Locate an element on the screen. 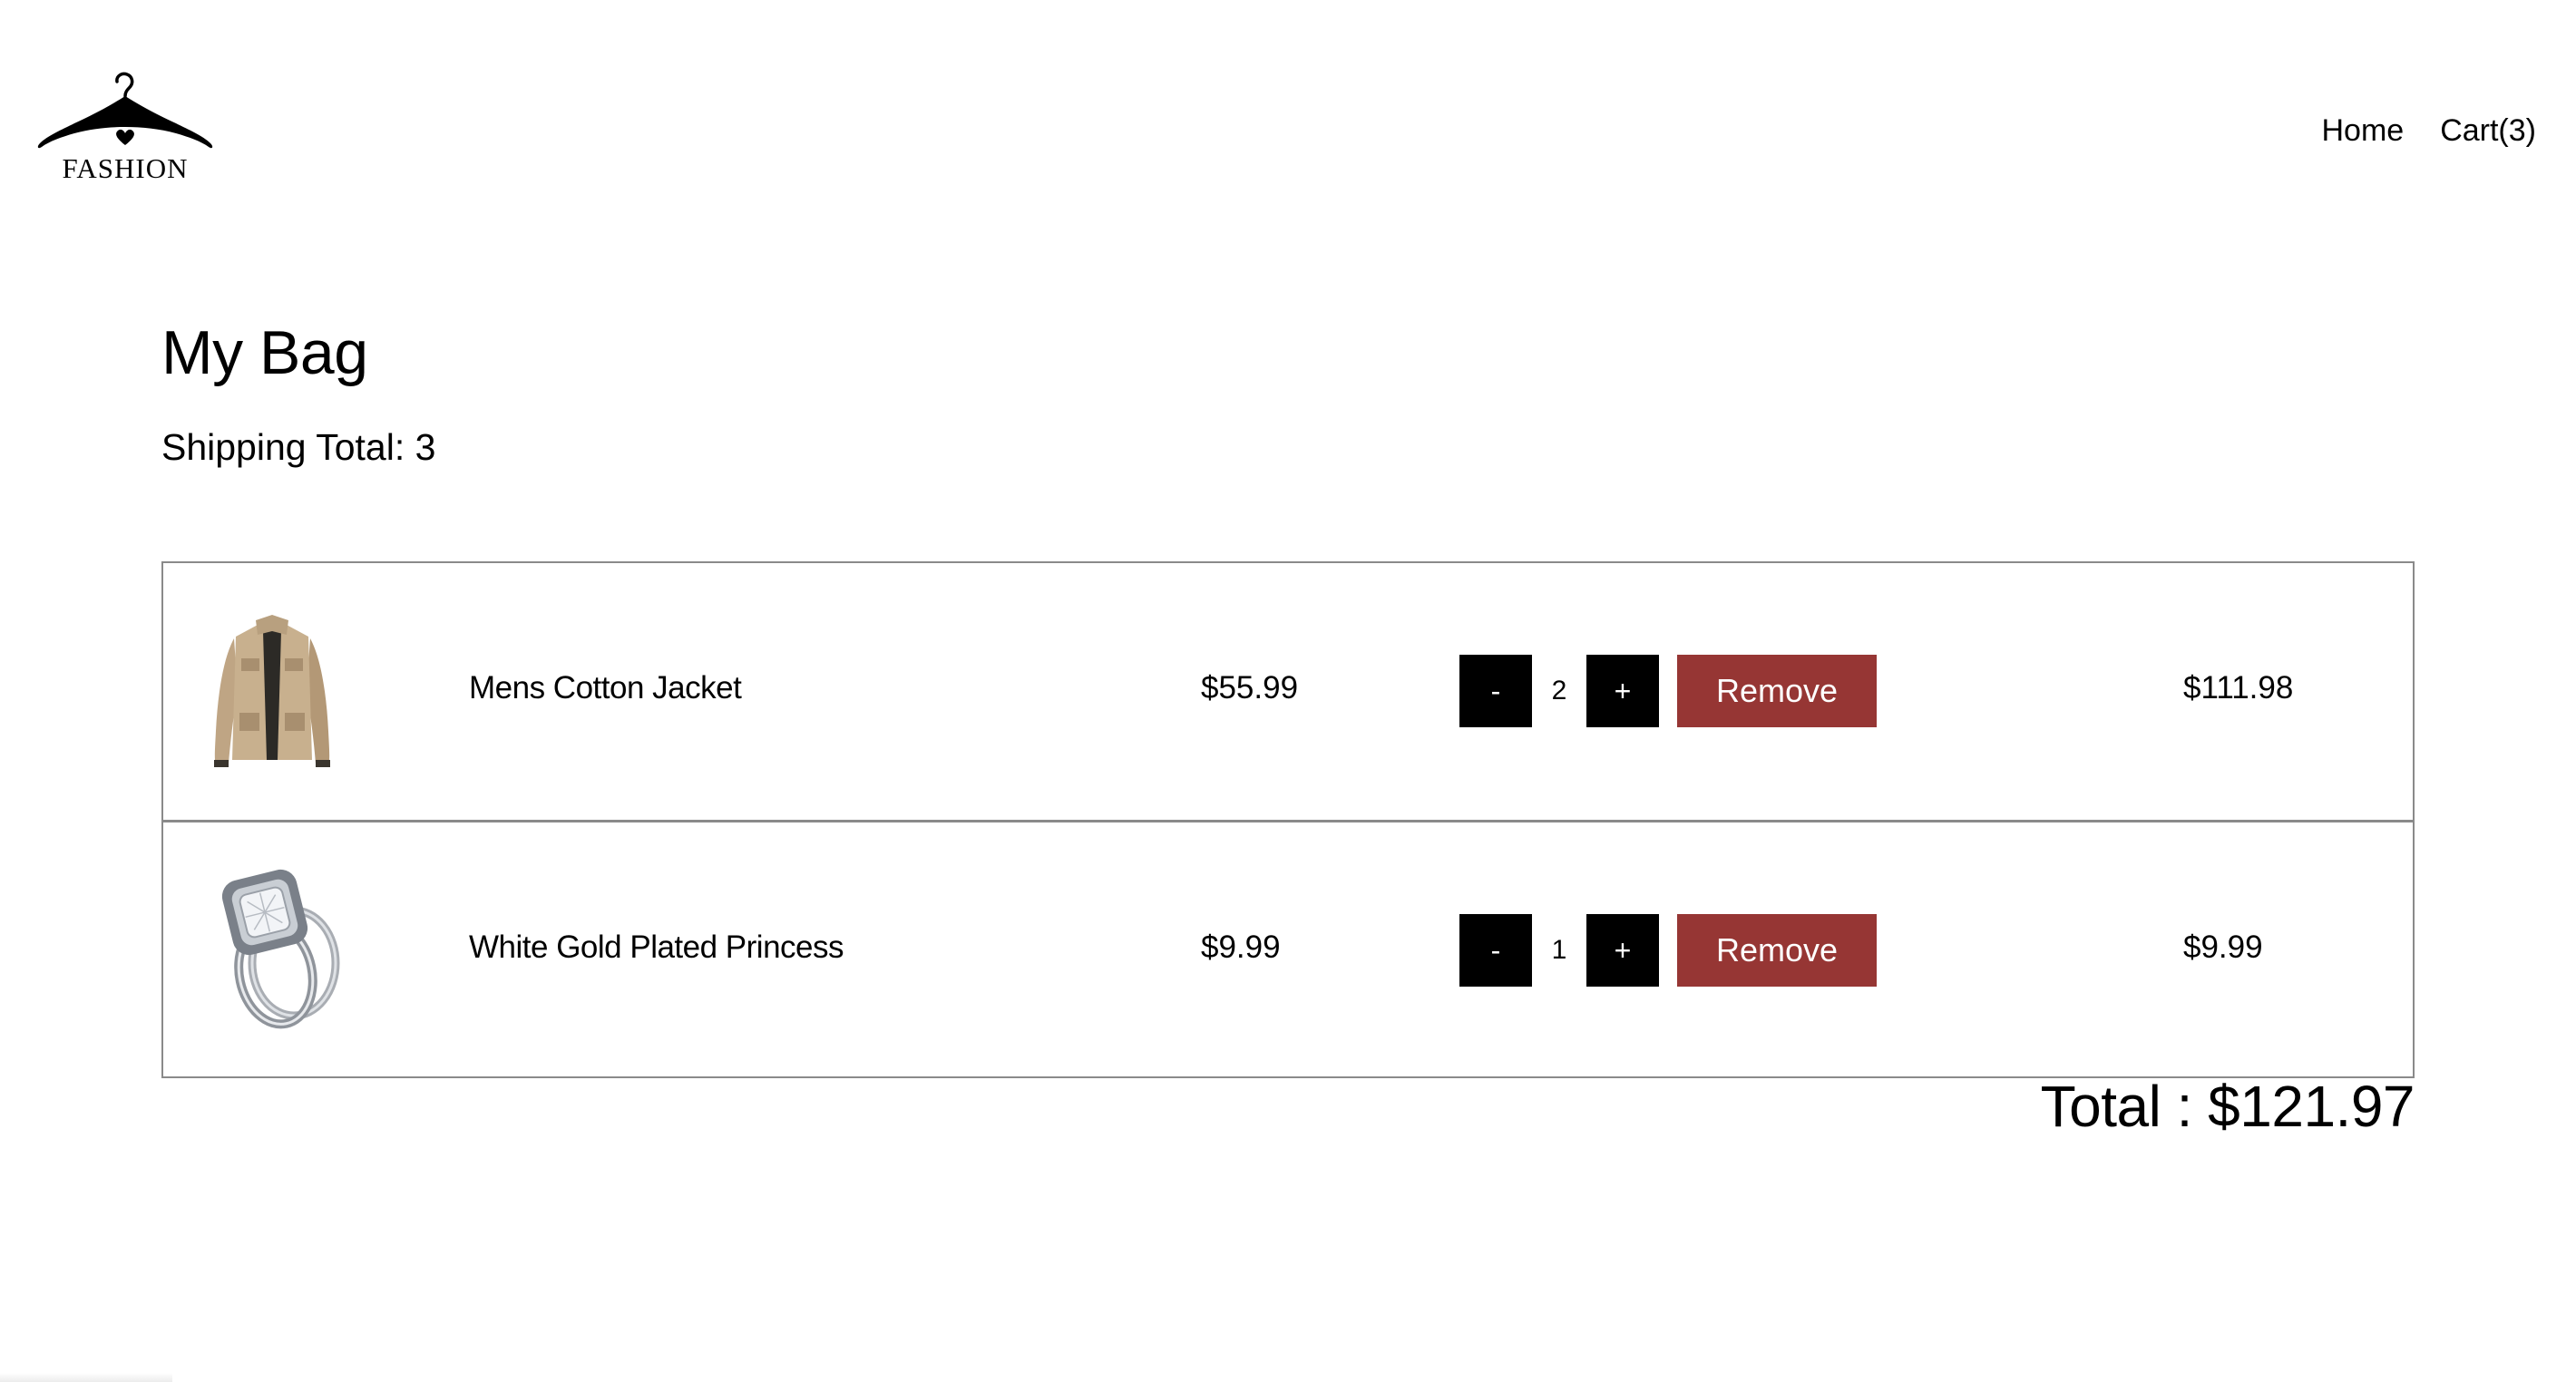  item-price: $9.99 is located at coordinates (1241, 947).